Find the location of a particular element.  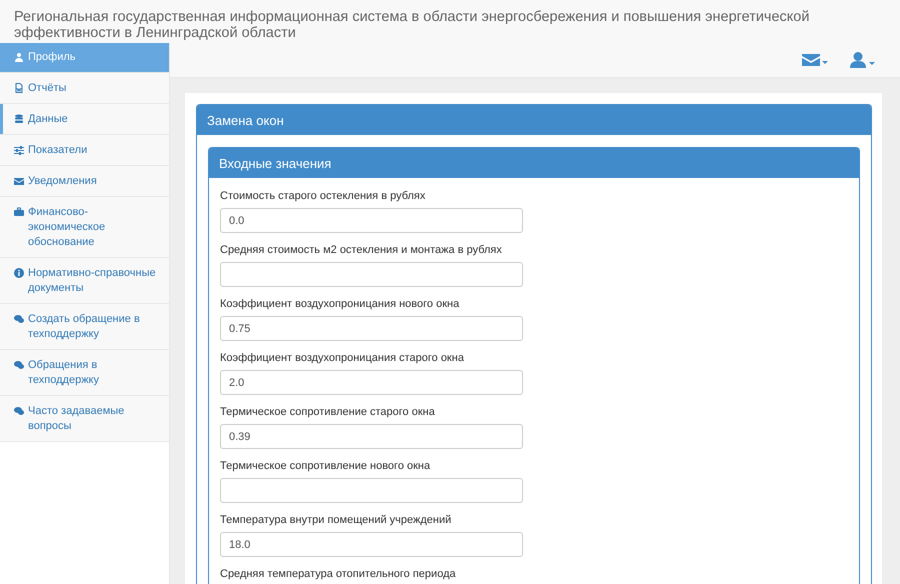

field-label: Коэффициент воздухопроницания нового окна is located at coordinates (340, 304).